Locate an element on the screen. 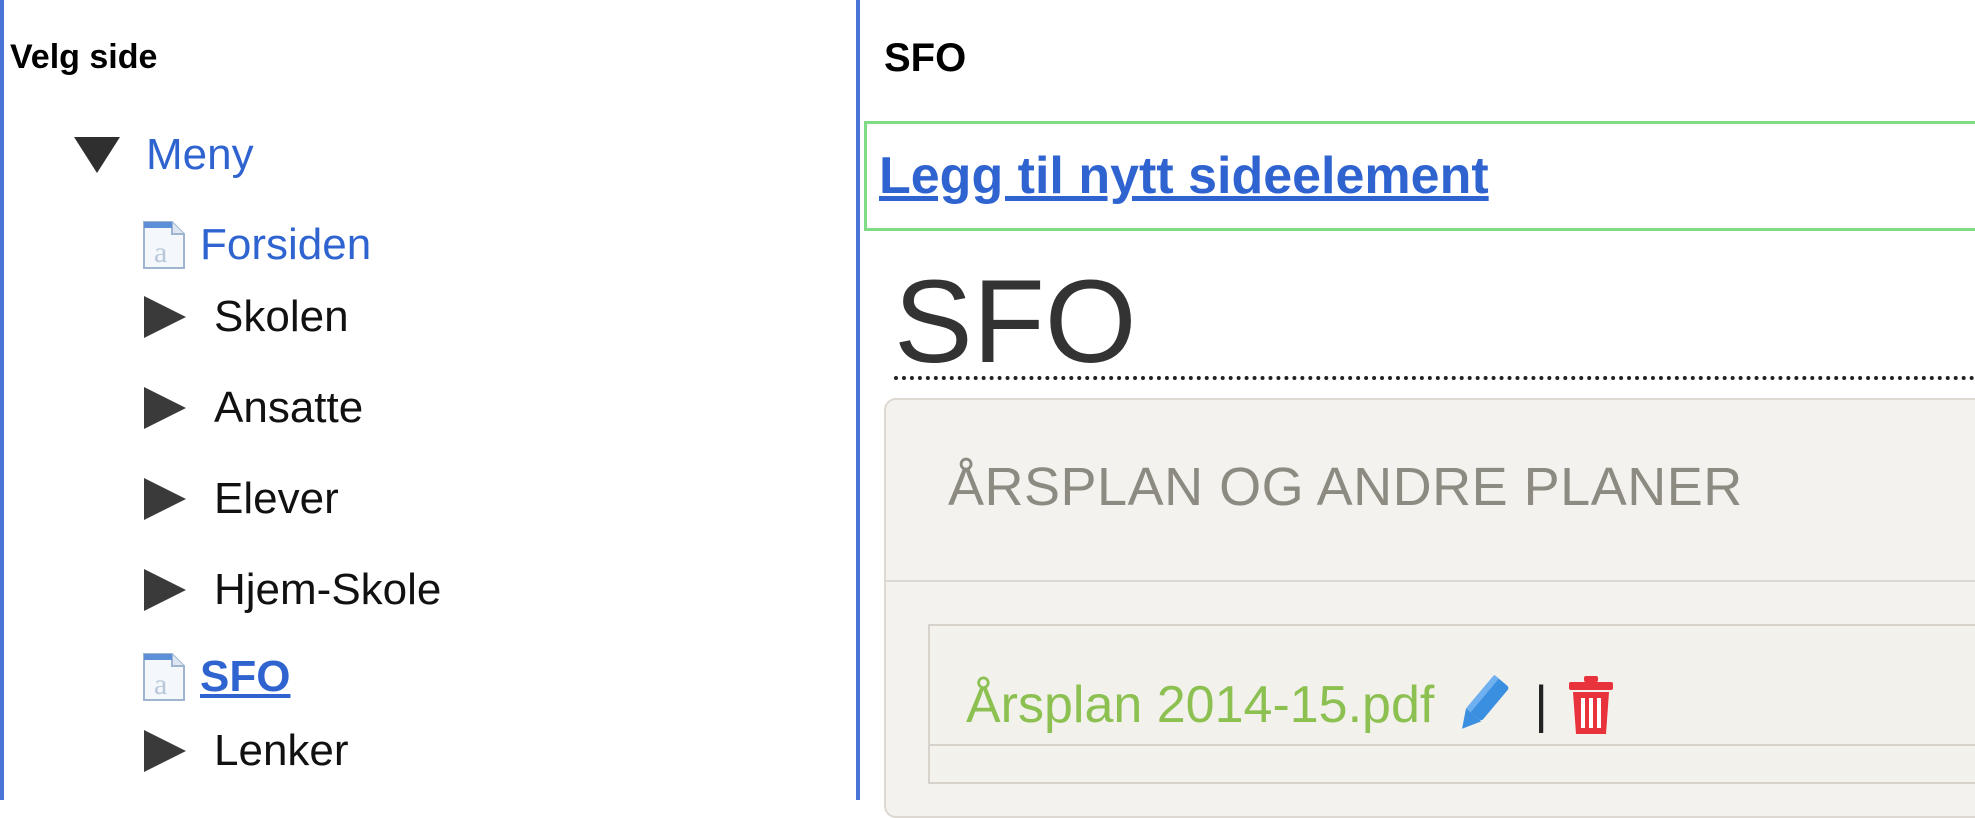 The width and height of the screenshot is (1975, 818). file-item-box: Årsplan 2014-15.pdf | is located at coordinates (1451, 704).